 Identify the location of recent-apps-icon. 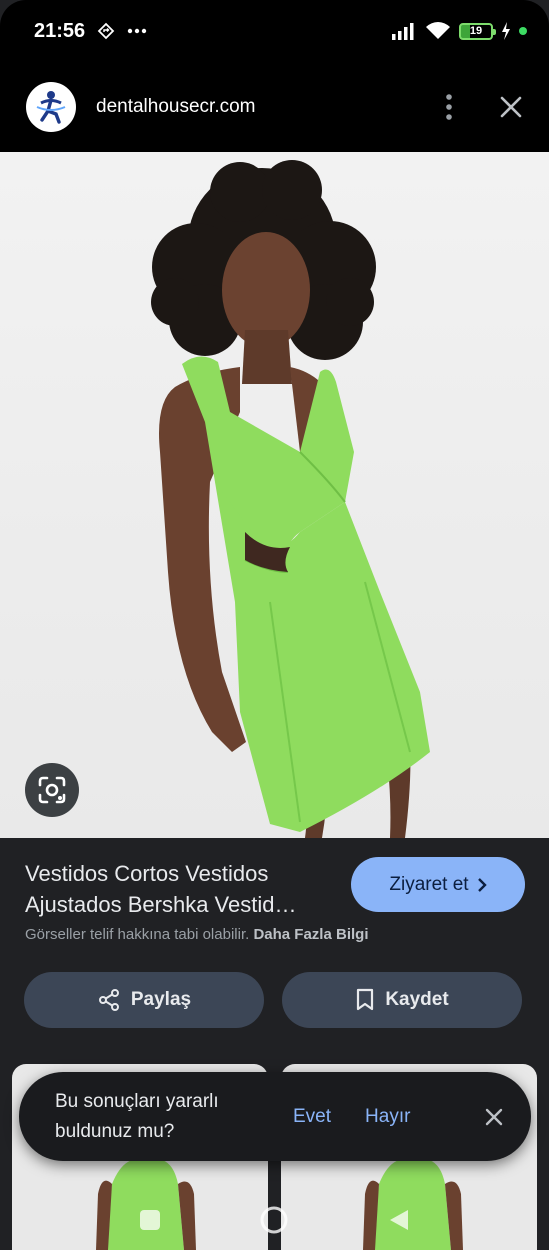
(150, 1220).